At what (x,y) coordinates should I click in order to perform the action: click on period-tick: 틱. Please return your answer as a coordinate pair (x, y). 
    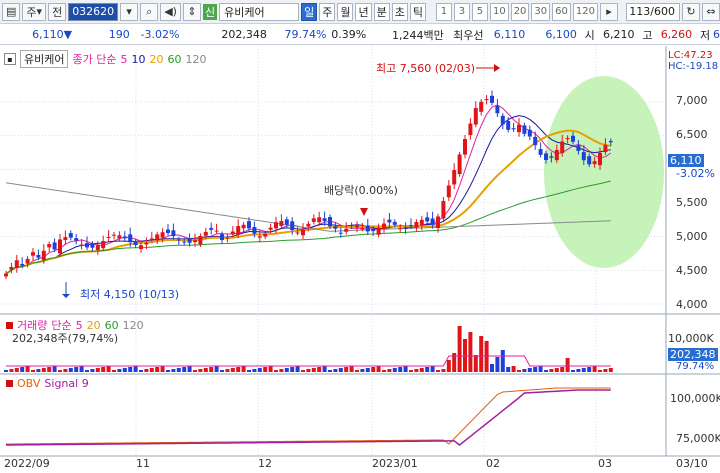
    Looking at the image, I should click on (417, 11).